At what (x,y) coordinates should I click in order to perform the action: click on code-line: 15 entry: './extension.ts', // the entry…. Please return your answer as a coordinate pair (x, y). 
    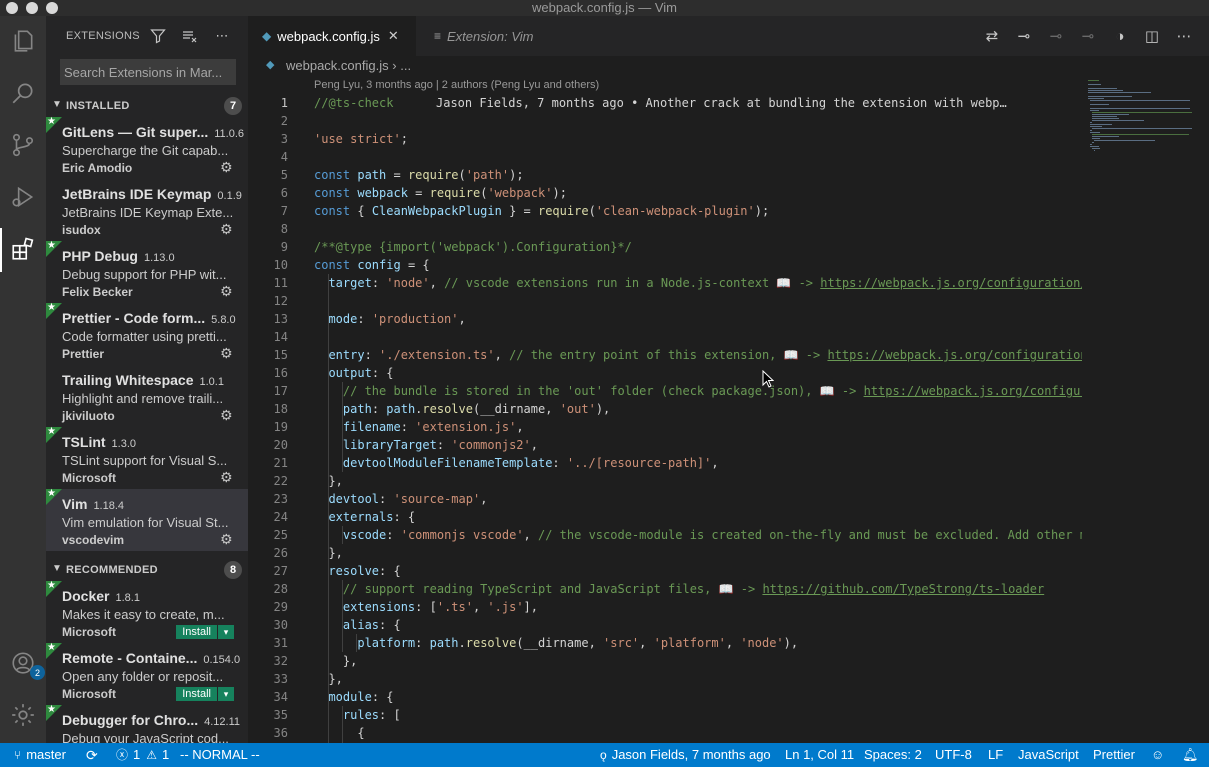
    Looking at the image, I should click on (665, 355).